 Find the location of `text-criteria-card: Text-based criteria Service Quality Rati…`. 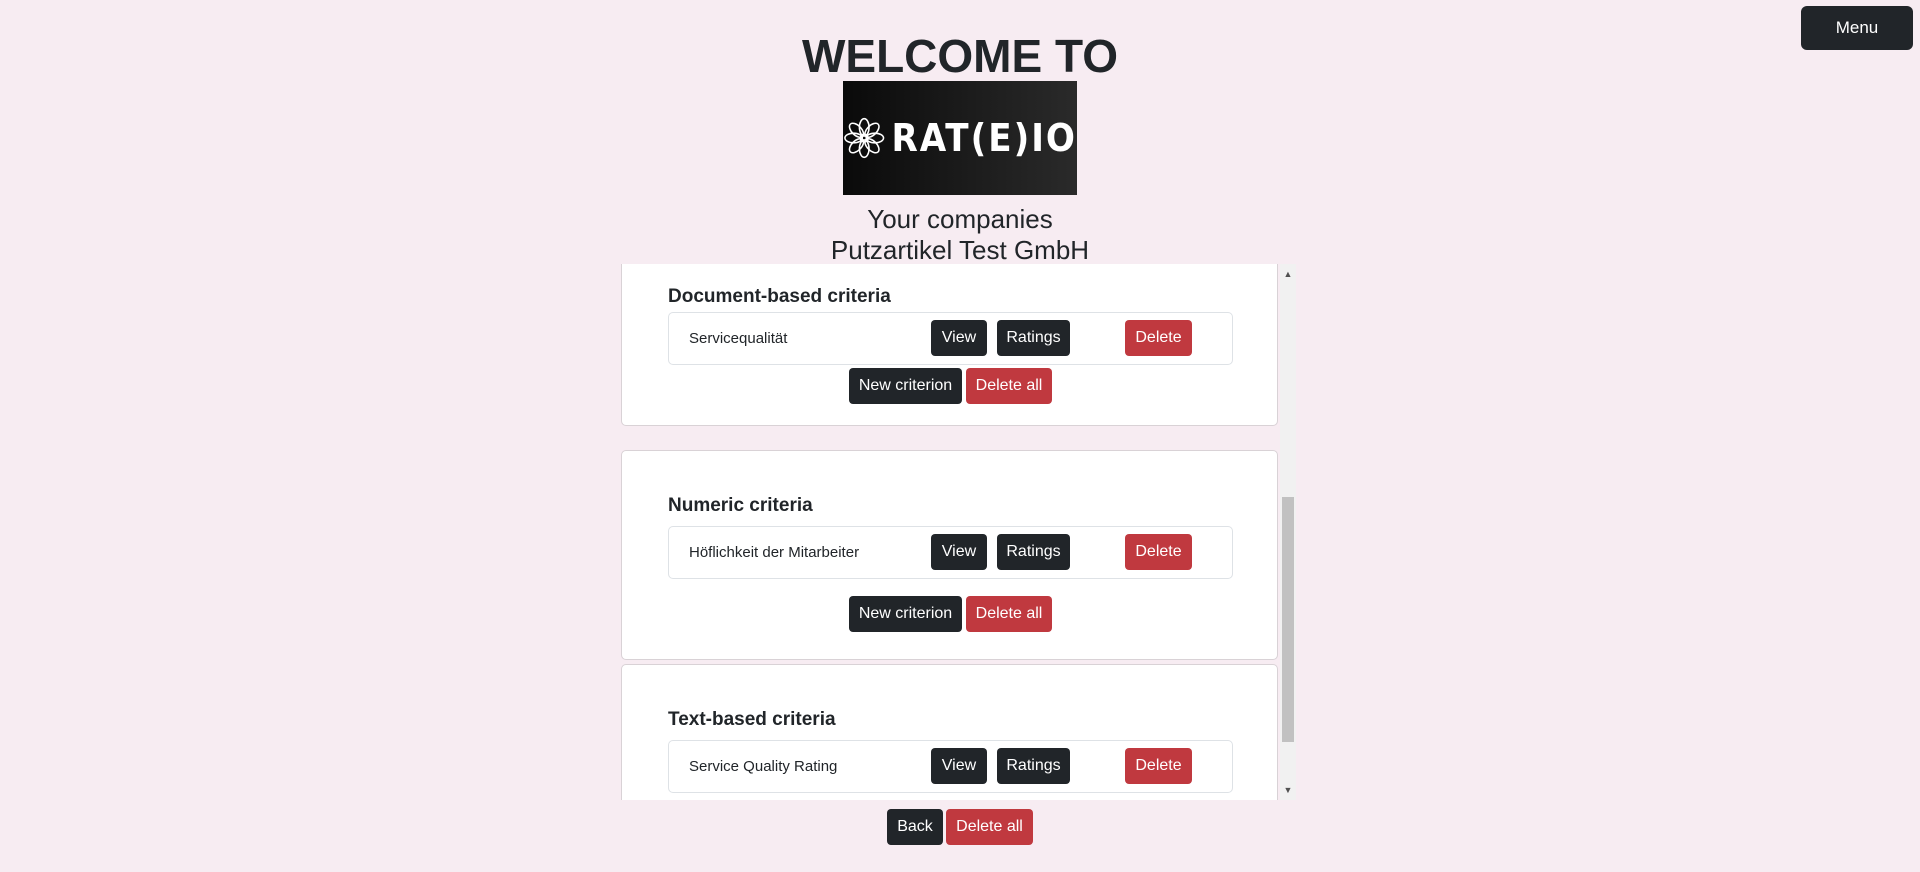

text-criteria-card: Text-based criteria Service Quality Rati… is located at coordinates (949, 732).